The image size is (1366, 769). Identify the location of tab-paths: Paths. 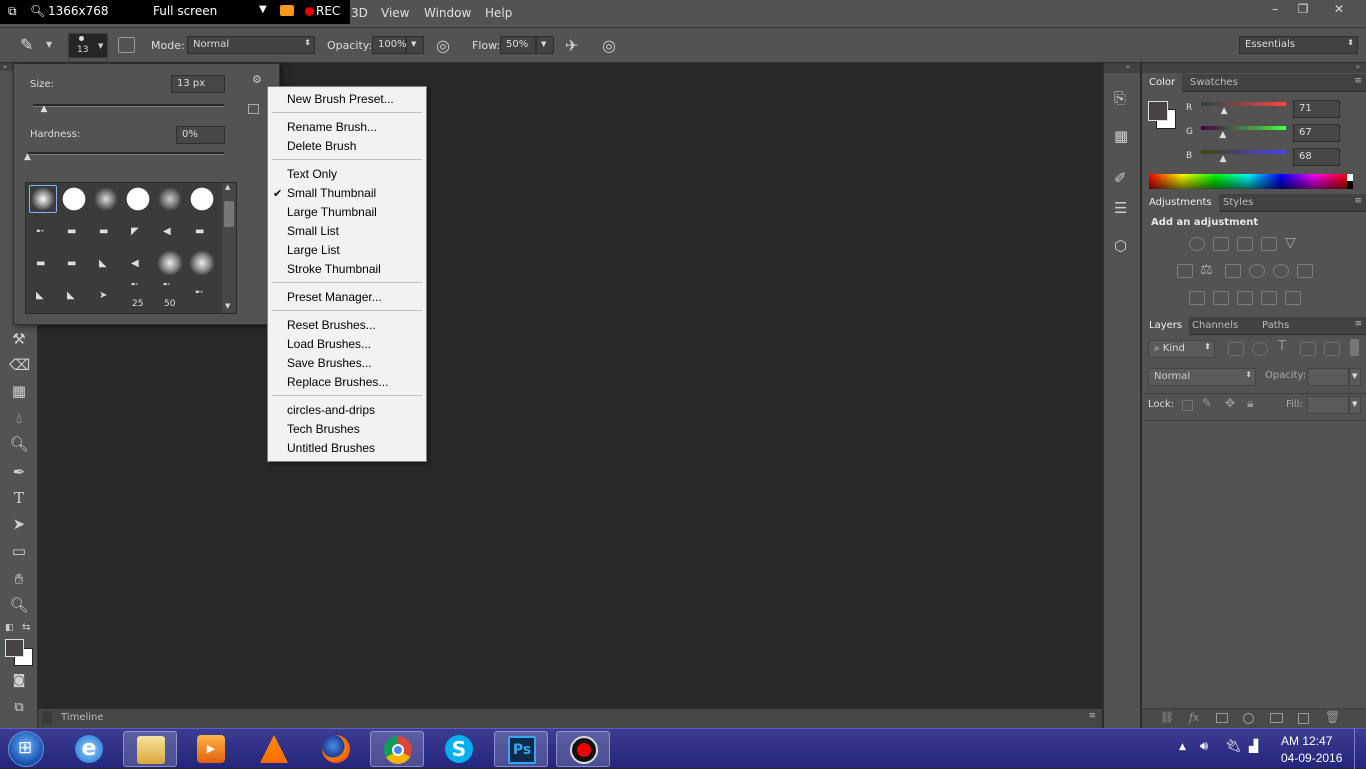
(1275, 326).